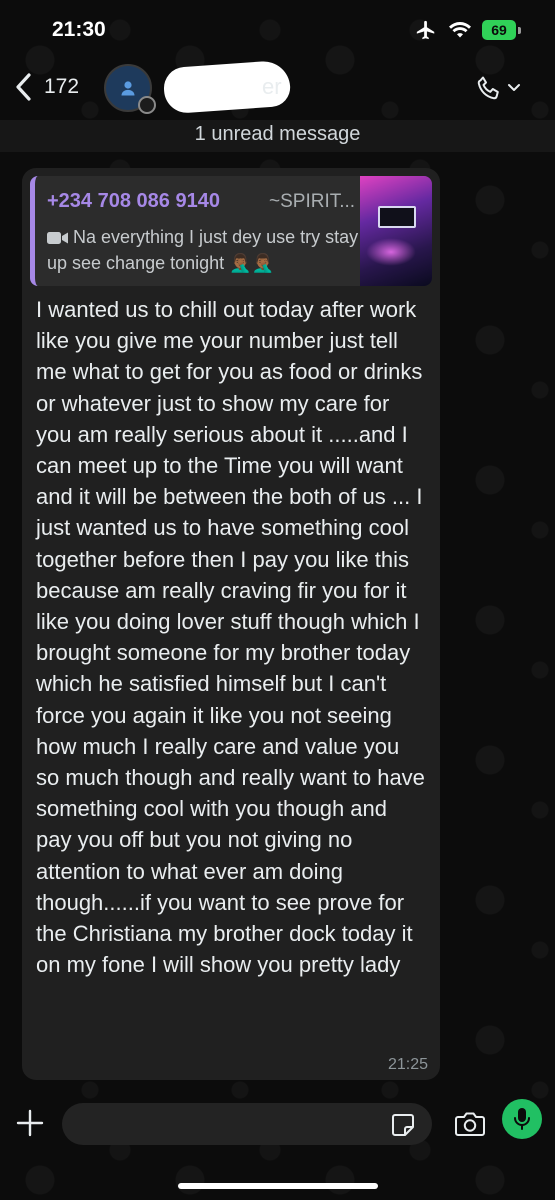 The width and height of the screenshot is (555, 1200). I want to click on avatar-icon, so click(128, 88).